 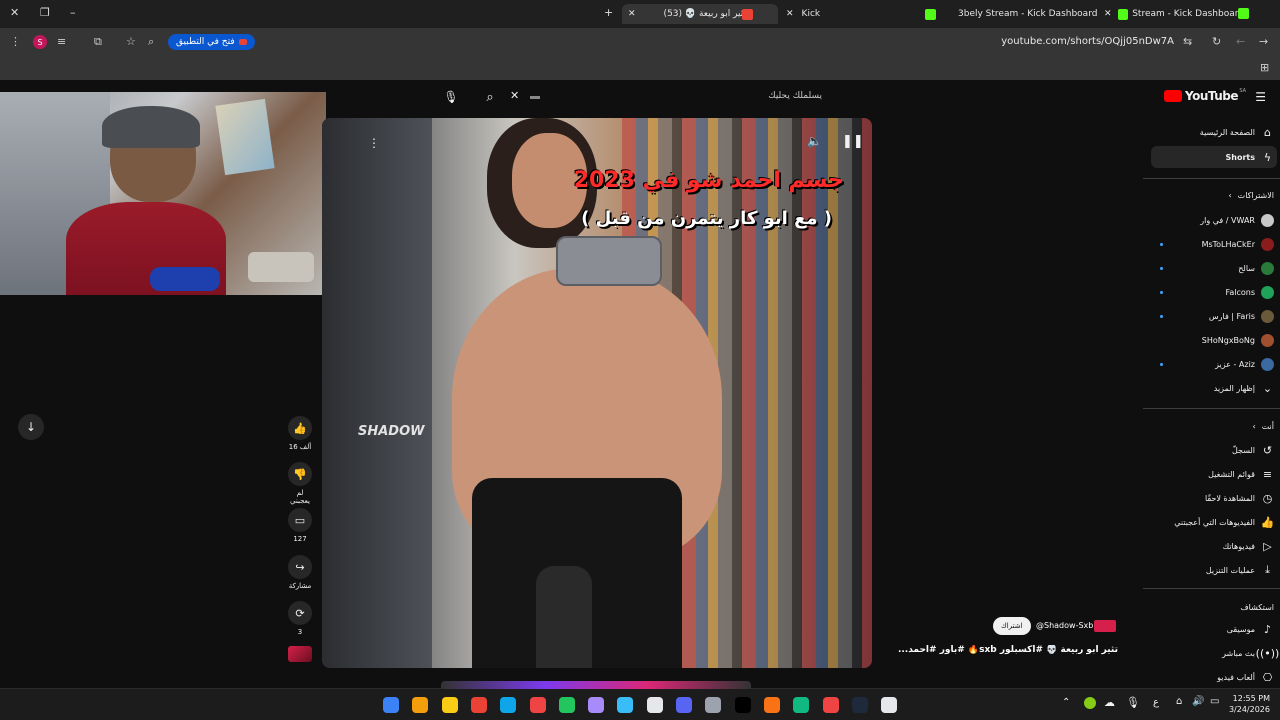 What do you see at coordinates (1245, 677) in the screenshot?
I see `sidebar-item-gaming: ألعاب فيديو ⎔` at bounding box center [1245, 677].